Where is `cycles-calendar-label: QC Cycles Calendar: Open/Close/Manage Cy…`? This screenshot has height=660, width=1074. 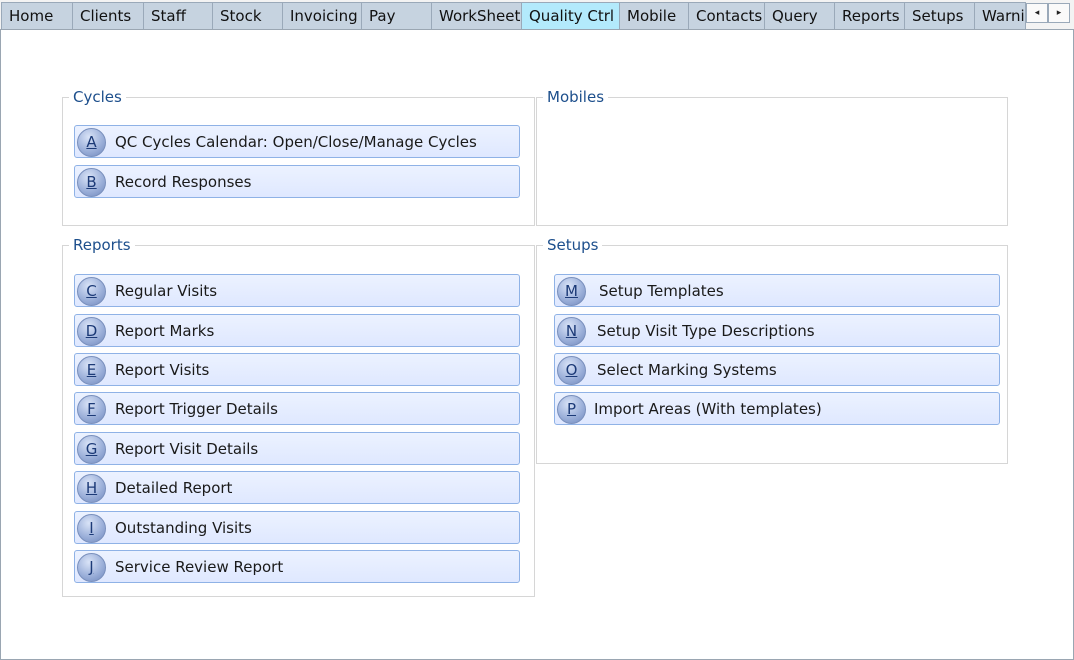 cycles-calendar-label: QC Cycles Calendar: Open/Close/Manage Cy… is located at coordinates (296, 142).